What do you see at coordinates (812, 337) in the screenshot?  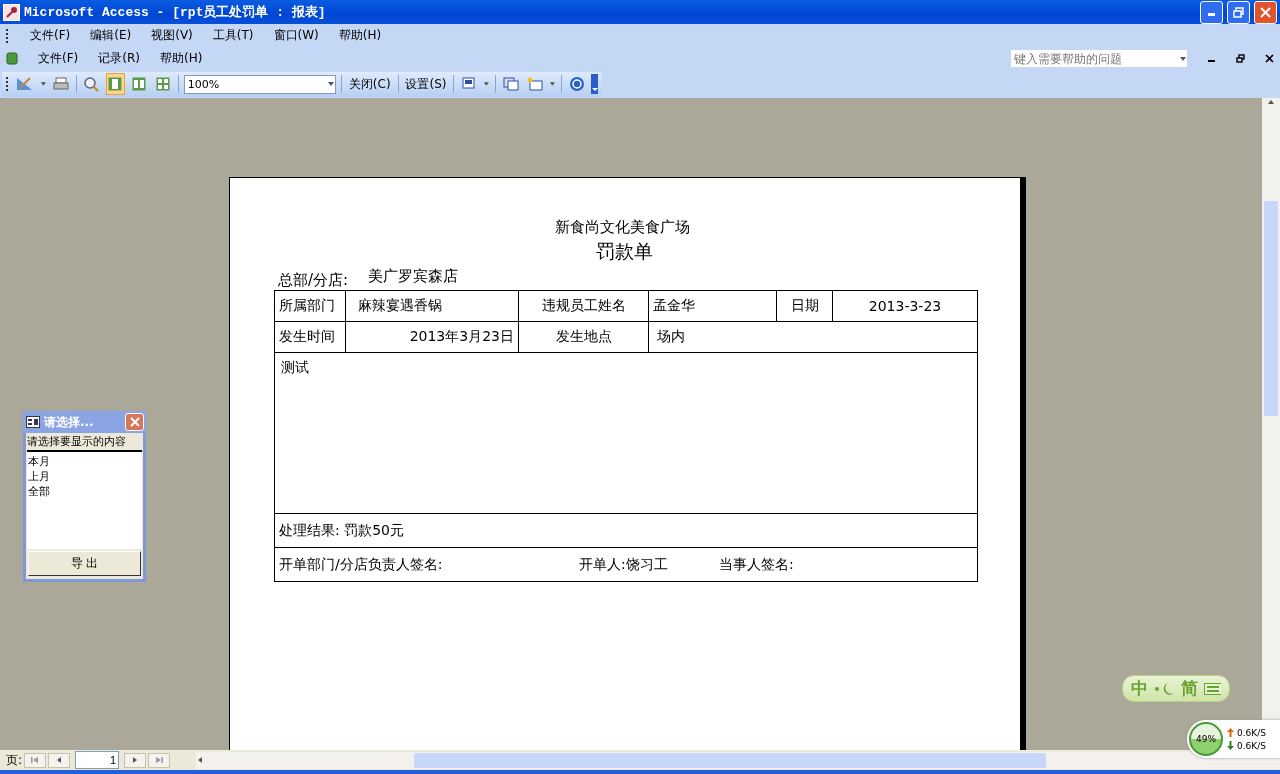 I see `table-cell: 场内` at bounding box center [812, 337].